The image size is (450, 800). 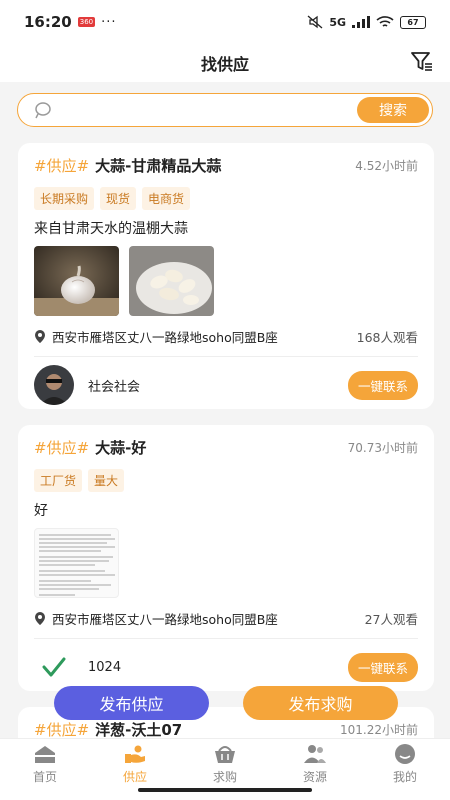 I want to click on listing-description: 来自甘肃天水的温棚大蒜, so click(x=111, y=229).